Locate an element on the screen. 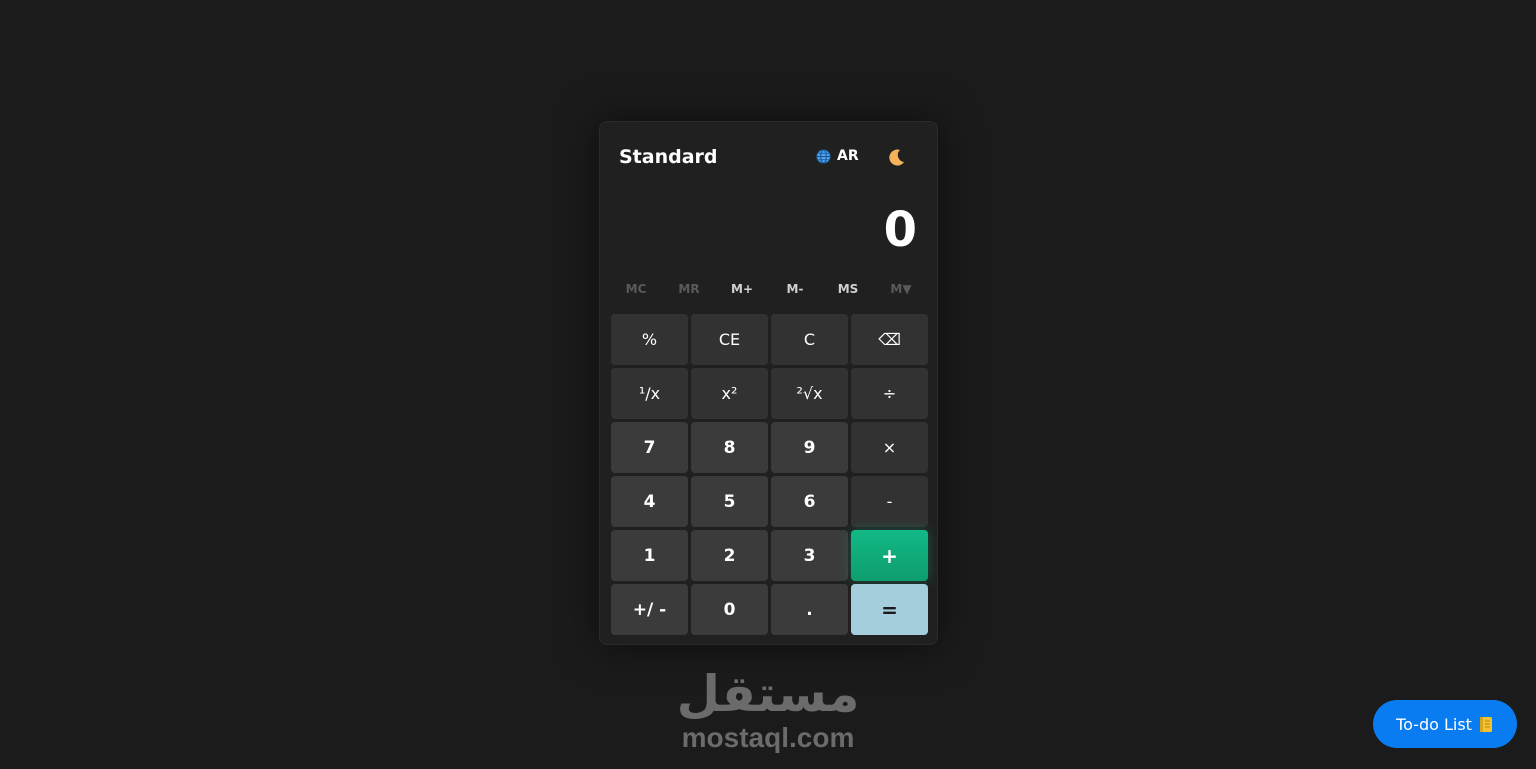 This screenshot has height=769, width=1536. subtract-button: - is located at coordinates (889, 501).